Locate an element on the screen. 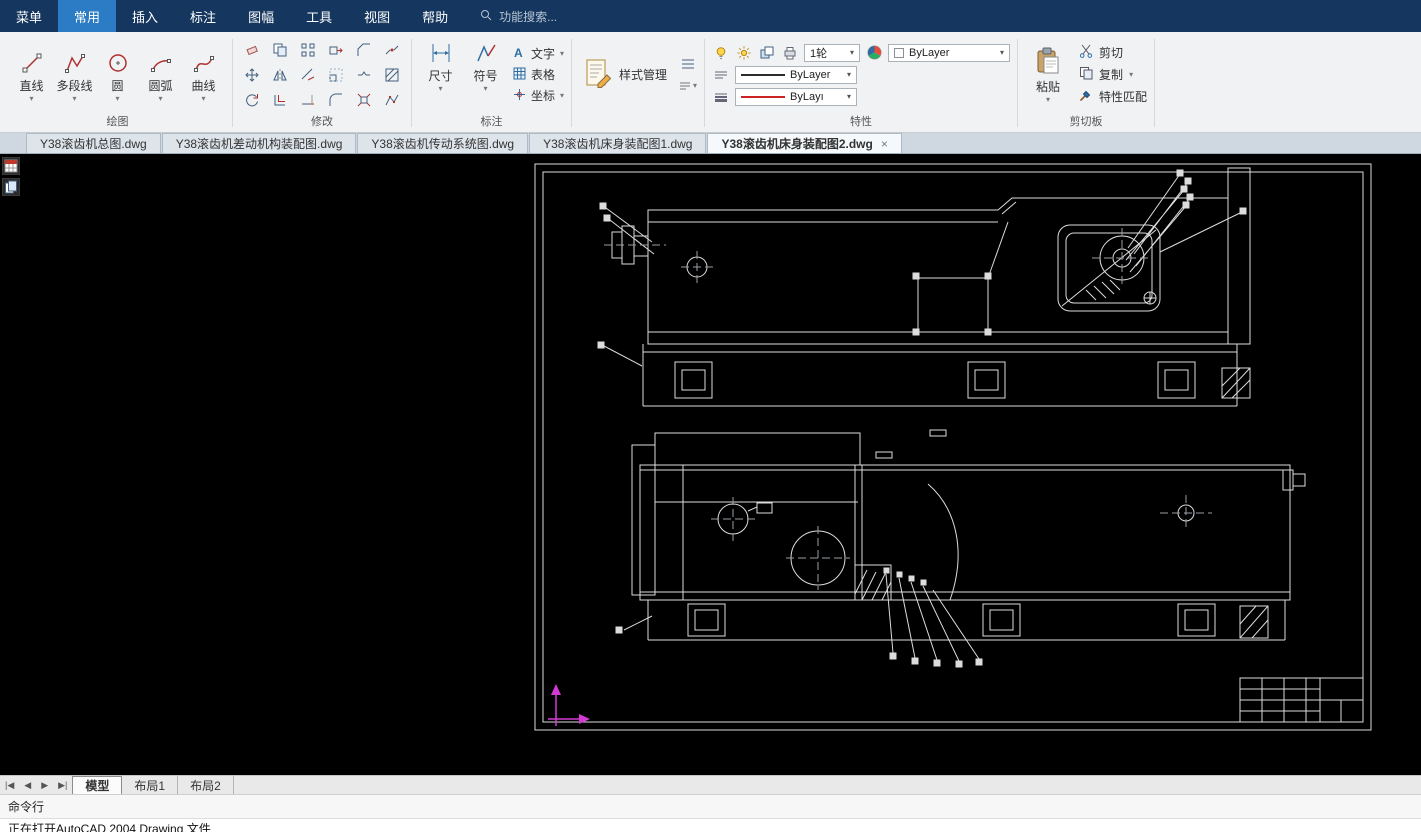 Image resolution: width=1421 pixels, height=832 pixels. tool-label: 尺寸 is located at coordinates (440, 76).